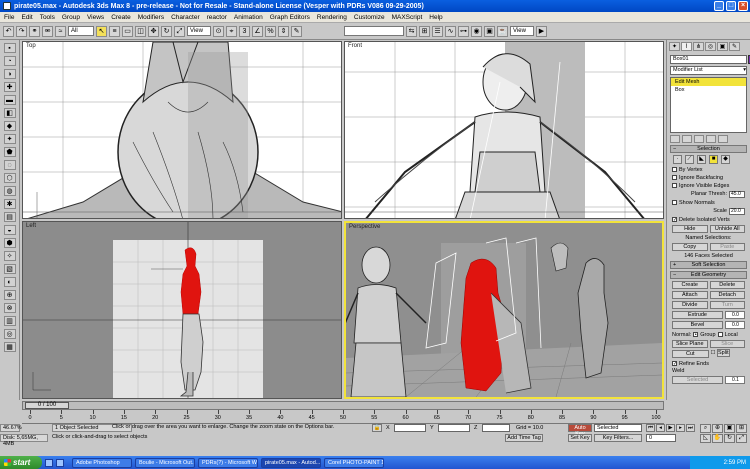 The image size is (750, 469). What do you see at coordinates (725, 159) in the screenshot?
I see `element-icon: ◆` at bounding box center [725, 159].